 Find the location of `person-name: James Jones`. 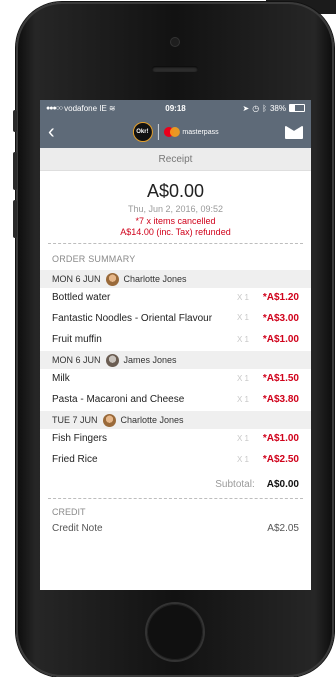

person-name: James Jones is located at coordinates (150, 360).